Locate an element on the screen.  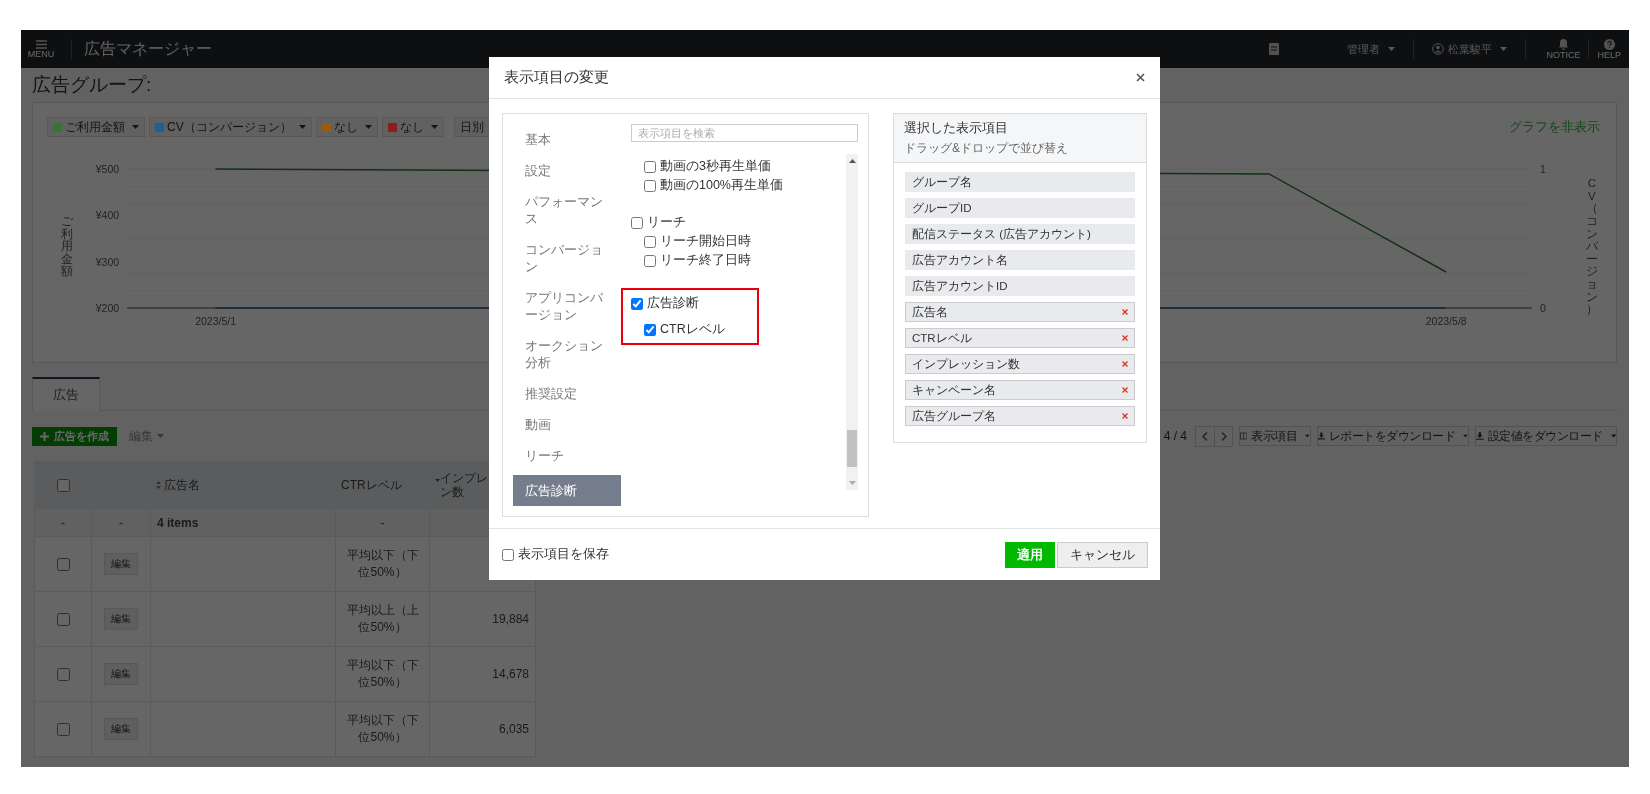
chevron-right-icon is located at coordinates (1223, 436).